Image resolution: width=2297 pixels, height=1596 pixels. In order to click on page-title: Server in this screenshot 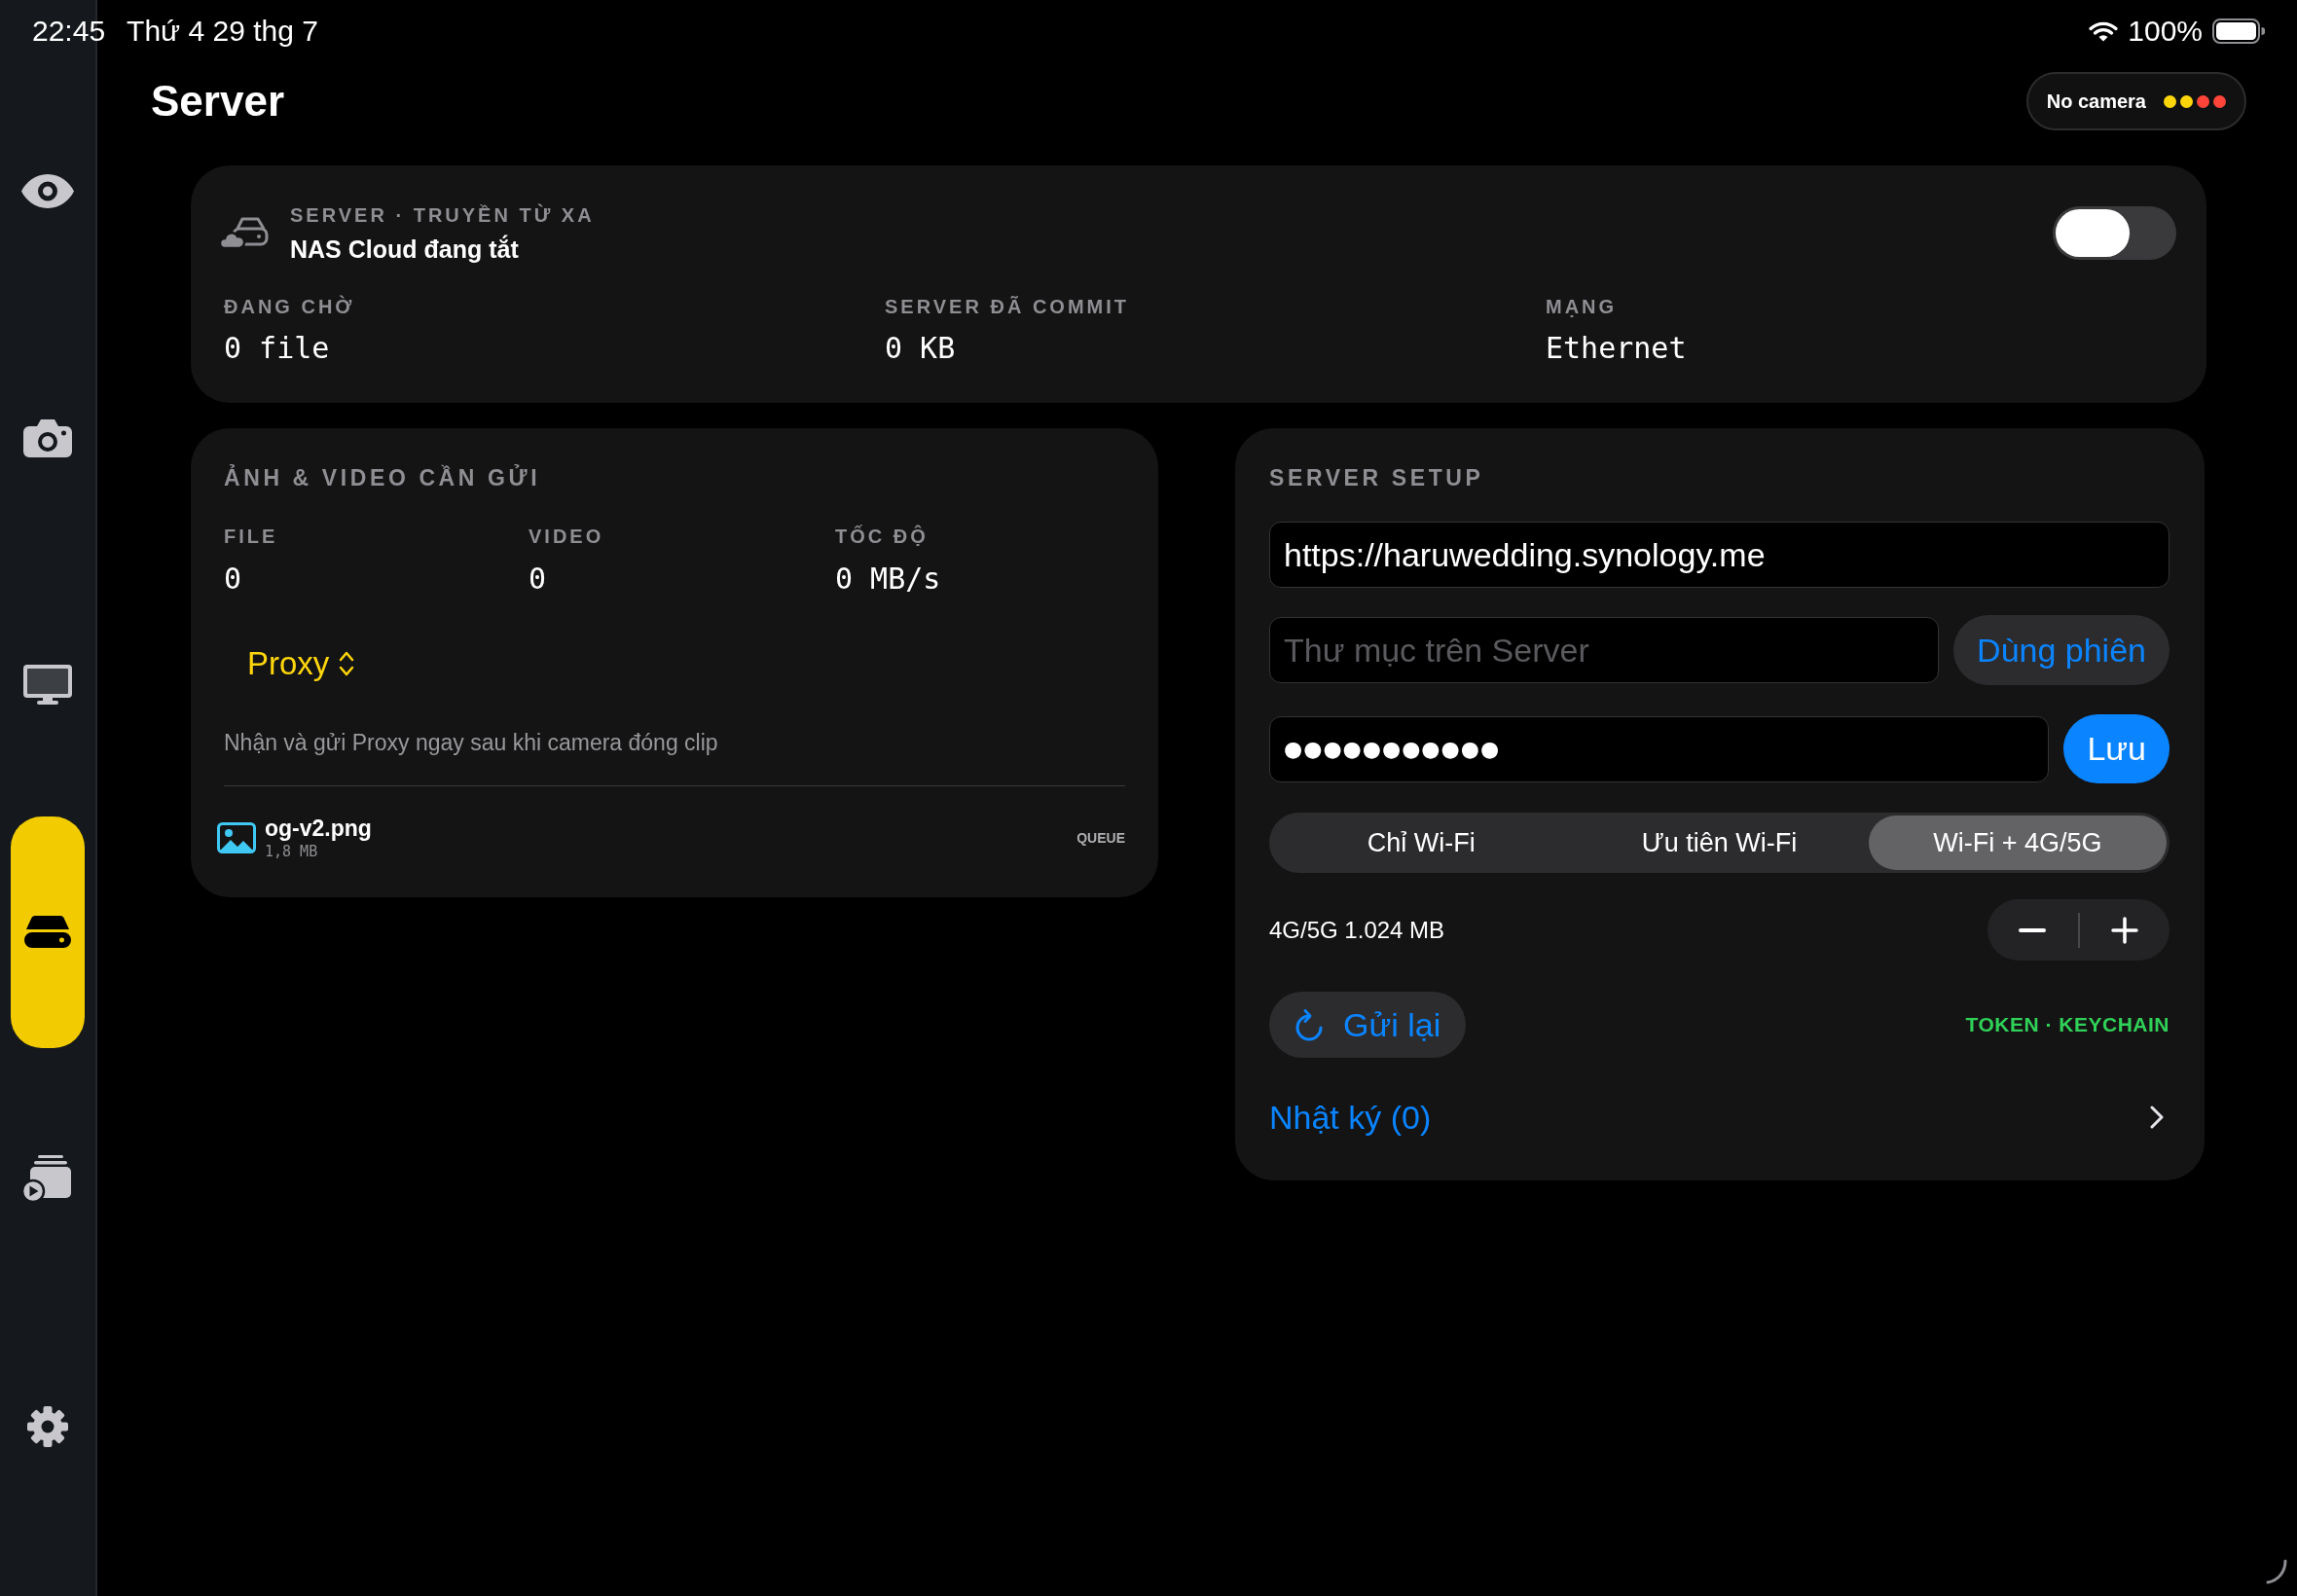, I will do `click(217, 101)`.